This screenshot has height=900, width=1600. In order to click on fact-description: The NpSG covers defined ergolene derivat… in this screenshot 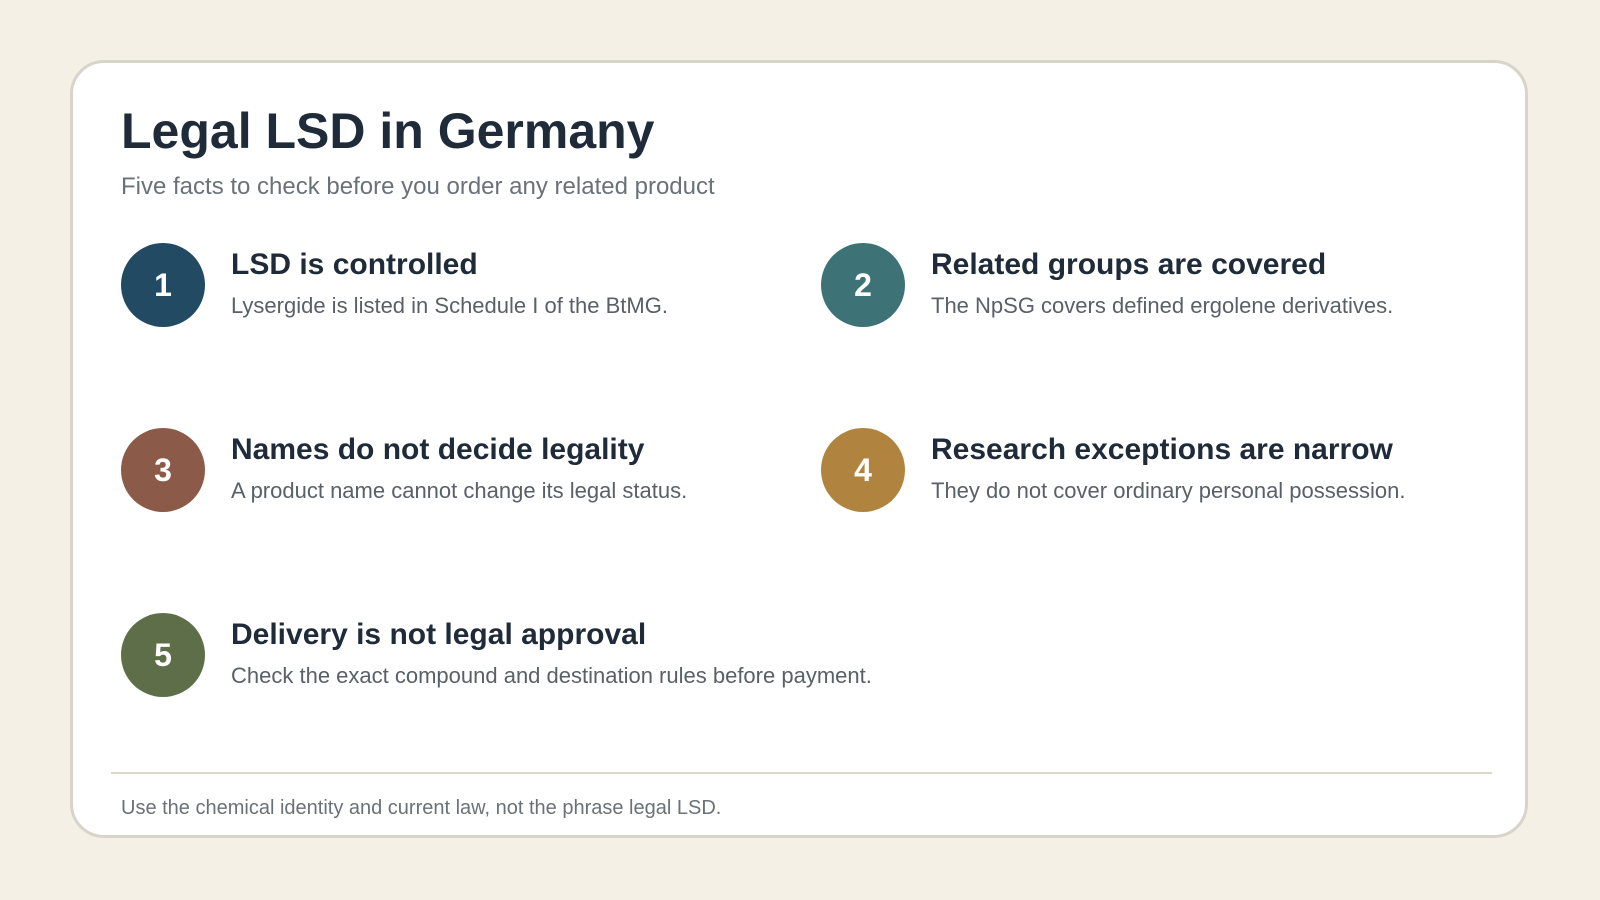, I will do `click(1162, 305)`.